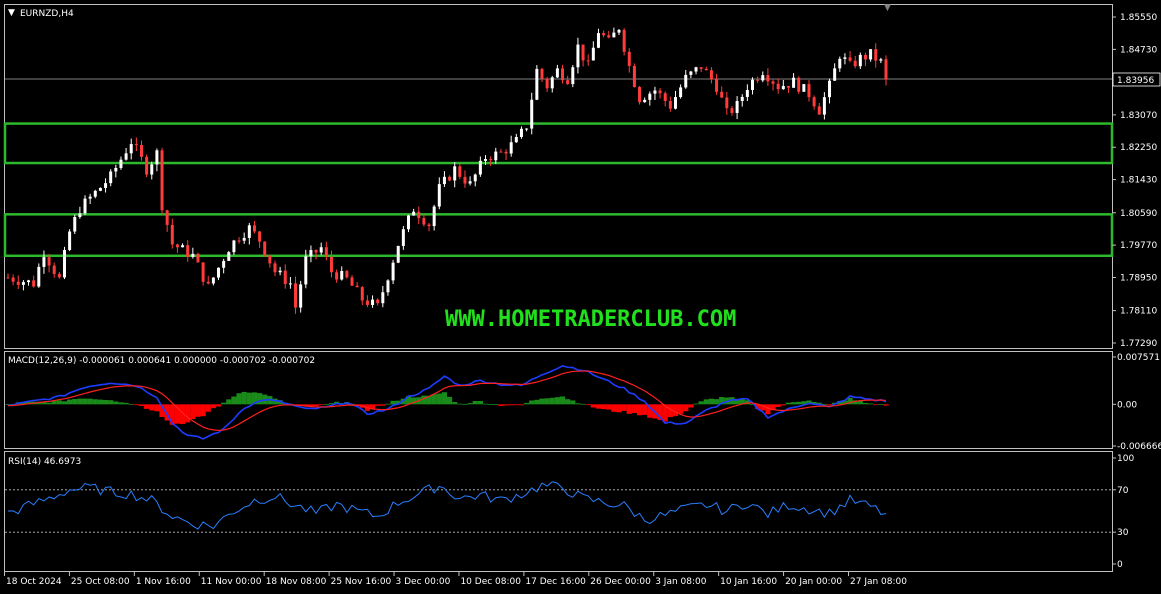 The height and width of the screenshot is (594, 1161). What do you see at coordinates (11, 13) in the screenshot?
I see `chart-menu-icon: ▼` at bounding box center [11, 13].